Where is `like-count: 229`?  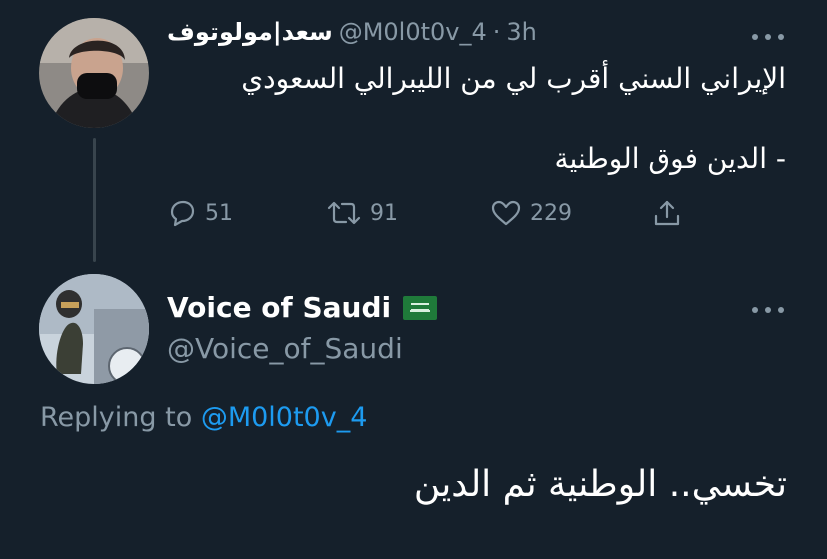 like-count: 229 is located at coordinates (551, 213).